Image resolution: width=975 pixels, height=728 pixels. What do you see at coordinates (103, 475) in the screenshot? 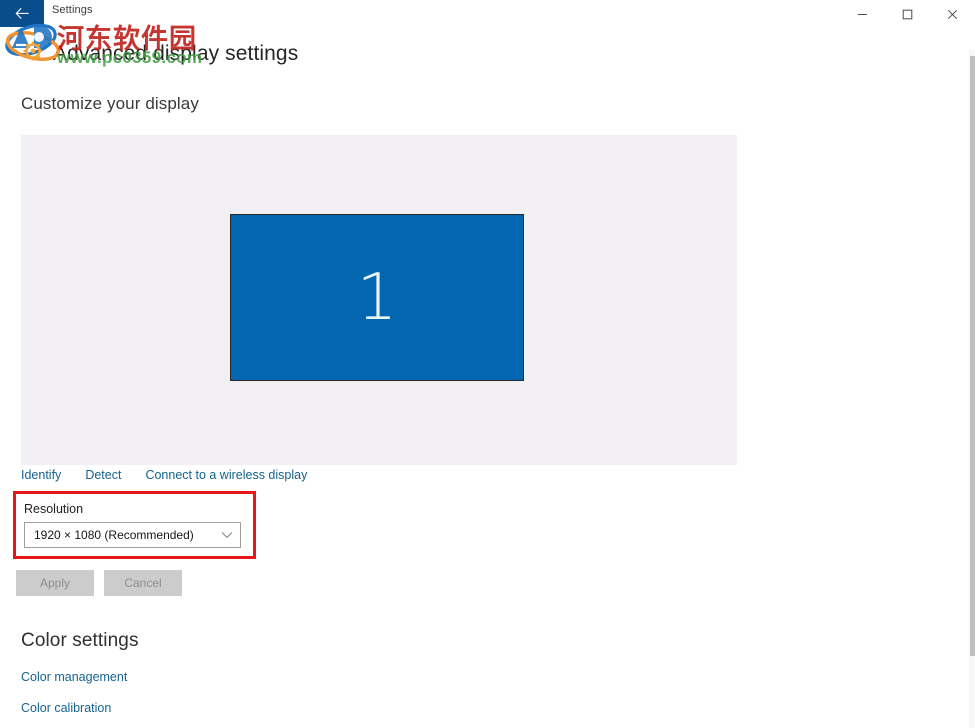
I see `detect-link: Detect` at bounding box center [103, 475].